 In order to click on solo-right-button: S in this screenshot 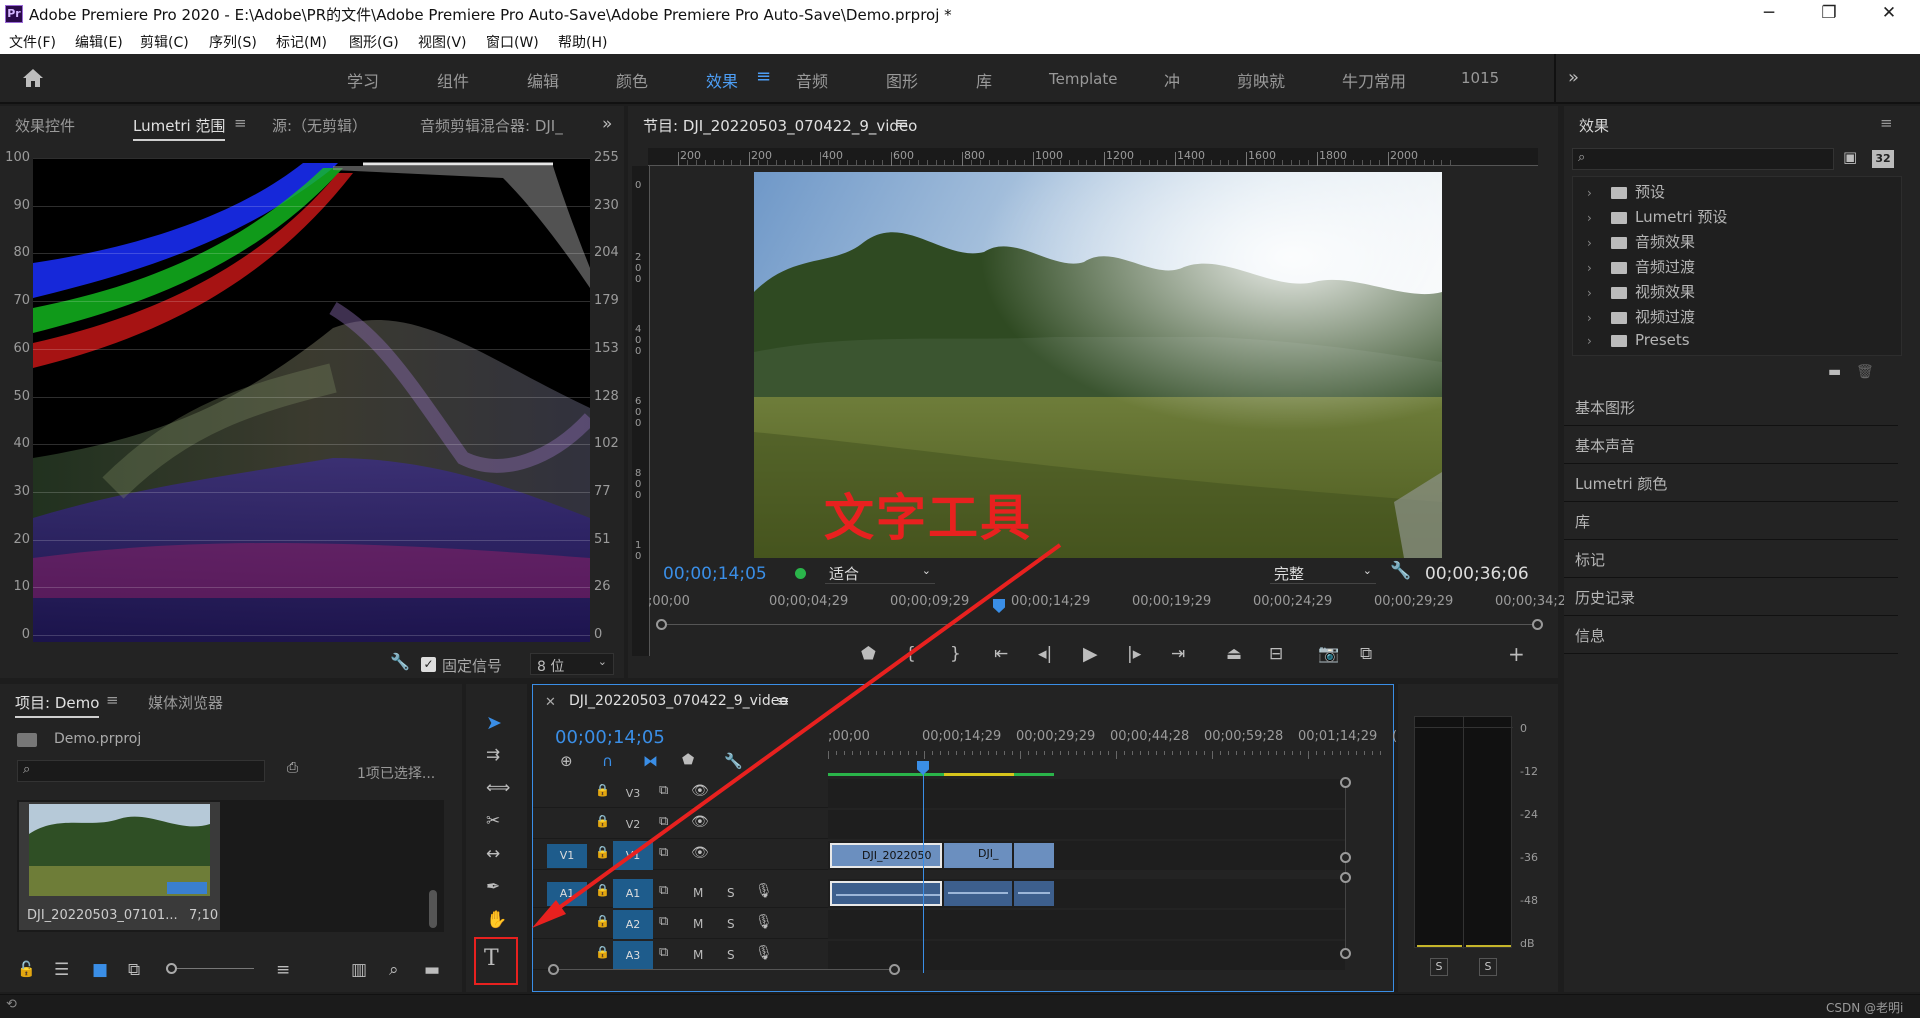, I will do `click(1488, 967)`.